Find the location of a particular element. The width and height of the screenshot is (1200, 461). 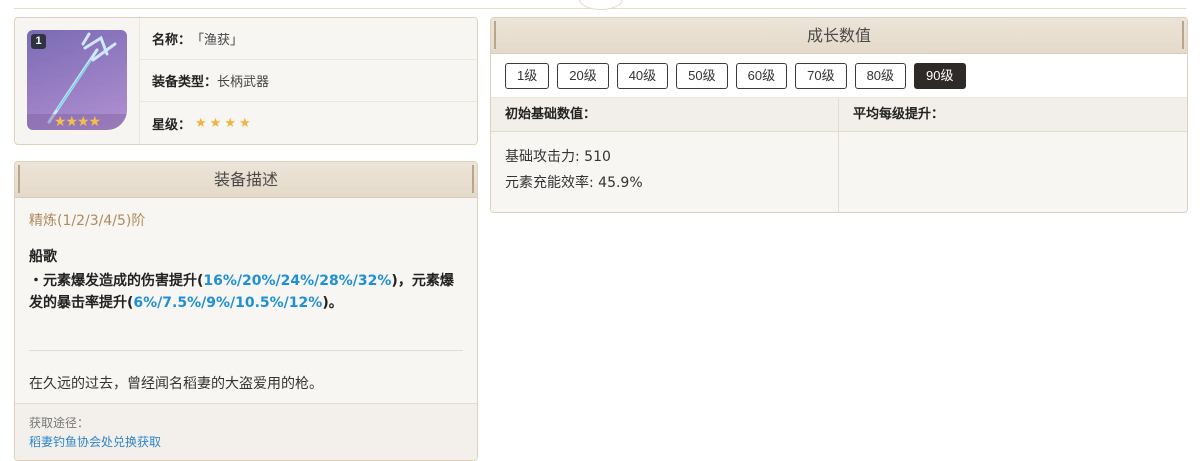

weapon-info-card: ★★★★ 1 名称： 「渔获」 装备类型： 长柄武器 星级： ★★★★ is located at coordinates (246, 81).